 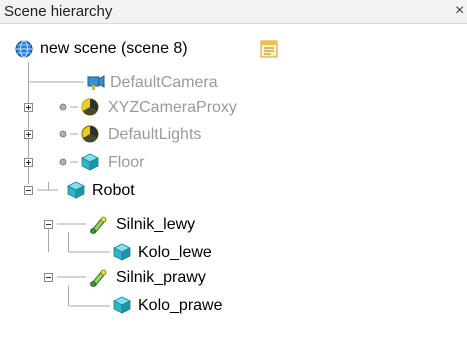 I want to click on tree-row-silnik-lewy: Silnik_lewy, so click(x=233, y=225).